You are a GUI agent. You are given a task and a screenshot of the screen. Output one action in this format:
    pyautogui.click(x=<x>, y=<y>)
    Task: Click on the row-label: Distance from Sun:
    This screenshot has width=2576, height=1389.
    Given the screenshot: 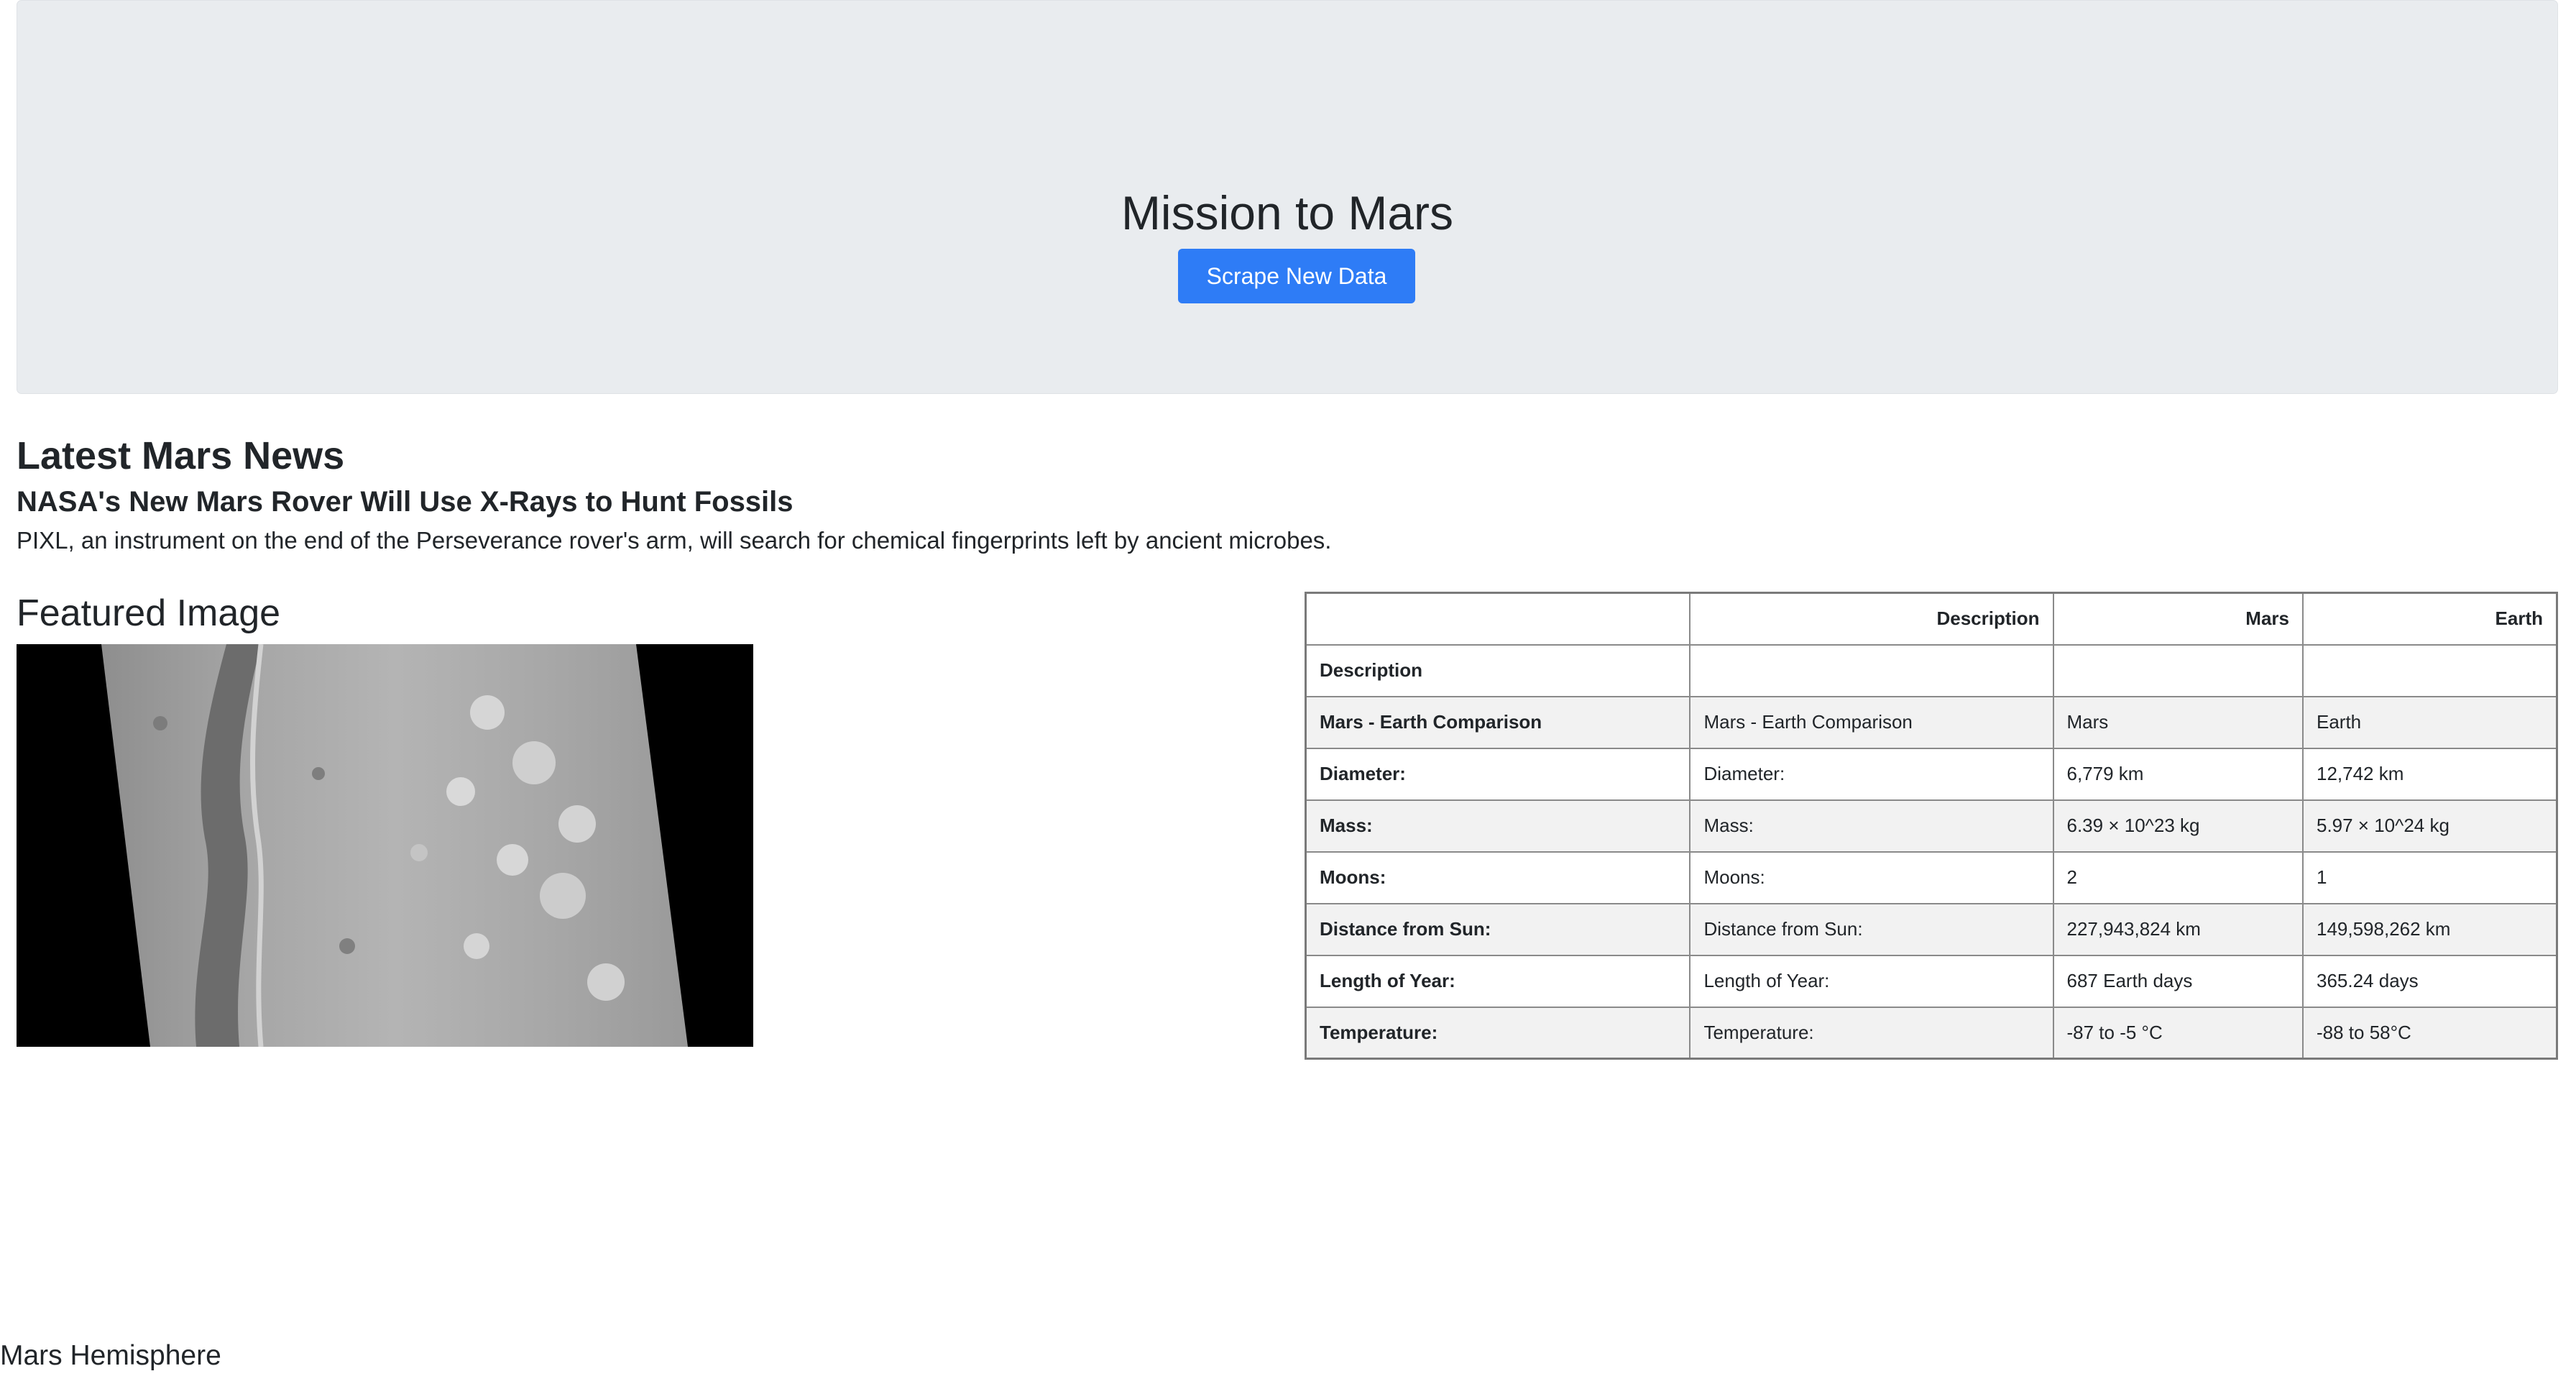 What is the action you would take?
    pyautogui.click(x=1498, y=929)
    